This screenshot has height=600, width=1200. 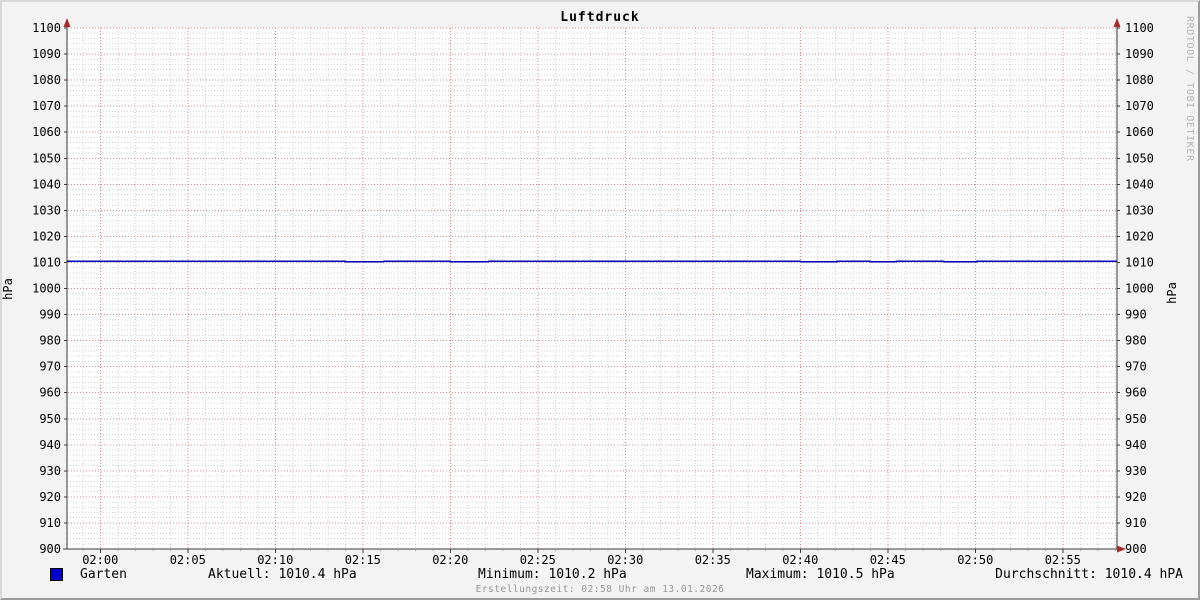 I want to click on rrdtool-watermark: RRDTOOL / TOBI OETIKER, so click(x=1189, y=89).